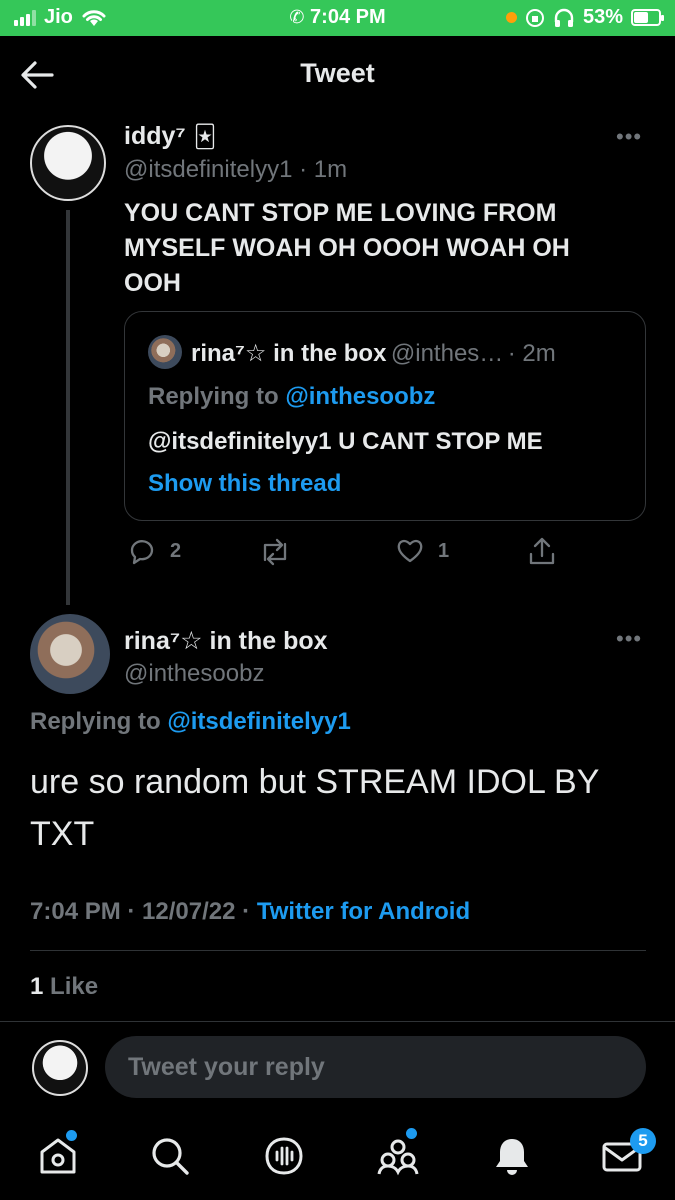  What do you see at coordinates (68, 163) in the screenshot?
I see `avatar-iddy` at bounding box center [68, 163].